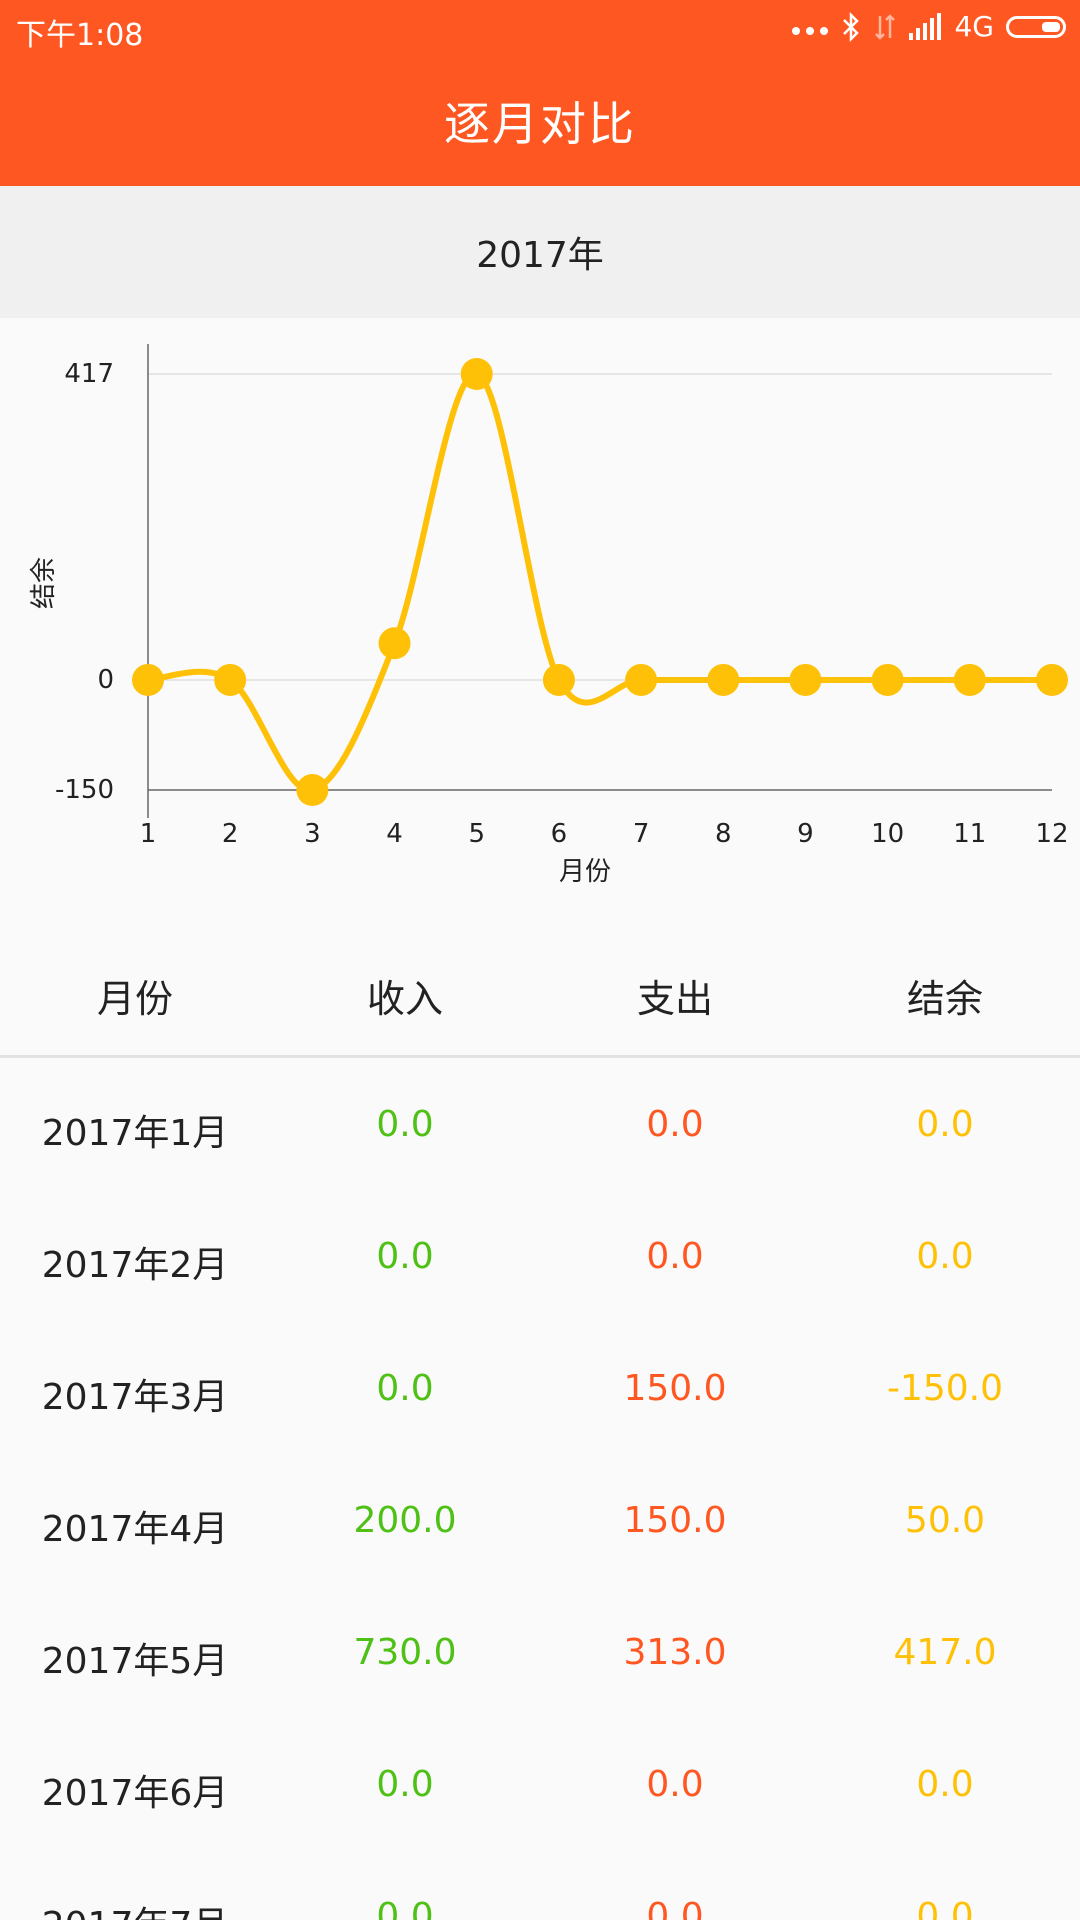 Image resolution: width=1080 pixels, height=1920 pixels. Describe the element at coordinates (805, 834) in the screenshot. I see `x-tick-label: 9` at that location.